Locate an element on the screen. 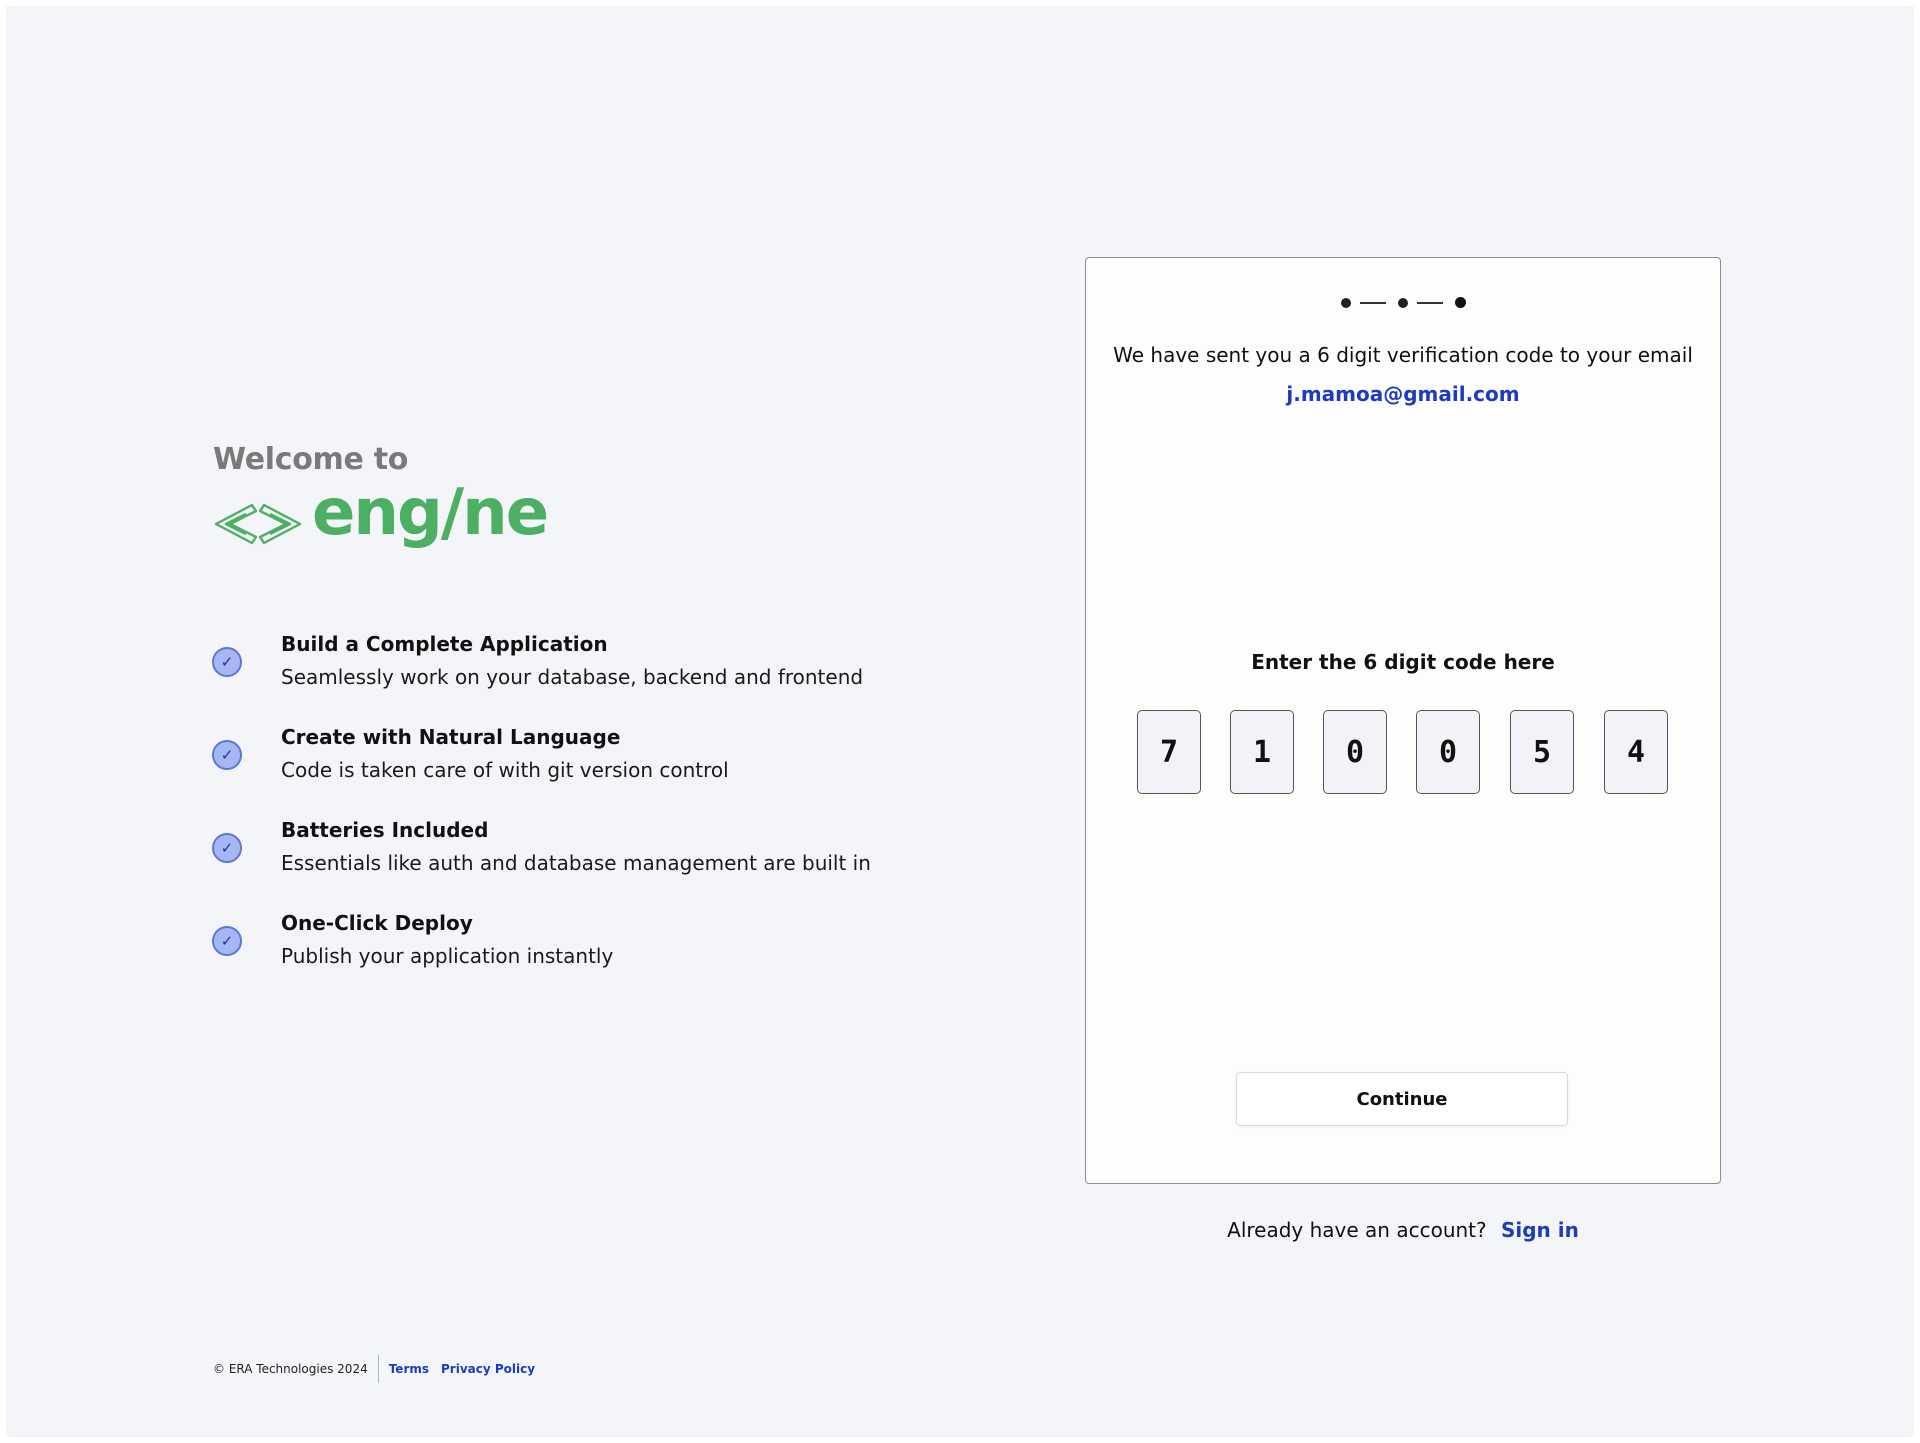 This screenshot has width=1920, height=1443. sign-in-link: Sign in is located at coordinates (1540, 1230).